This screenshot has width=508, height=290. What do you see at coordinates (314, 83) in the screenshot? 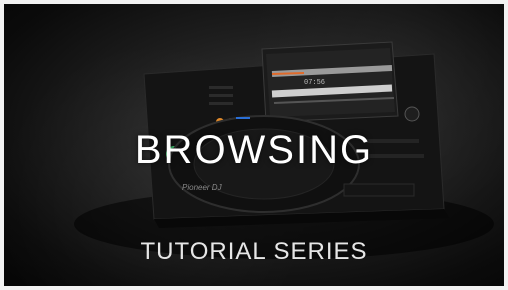
I see `display-time: 07:56` at bounding box center [314, 83].